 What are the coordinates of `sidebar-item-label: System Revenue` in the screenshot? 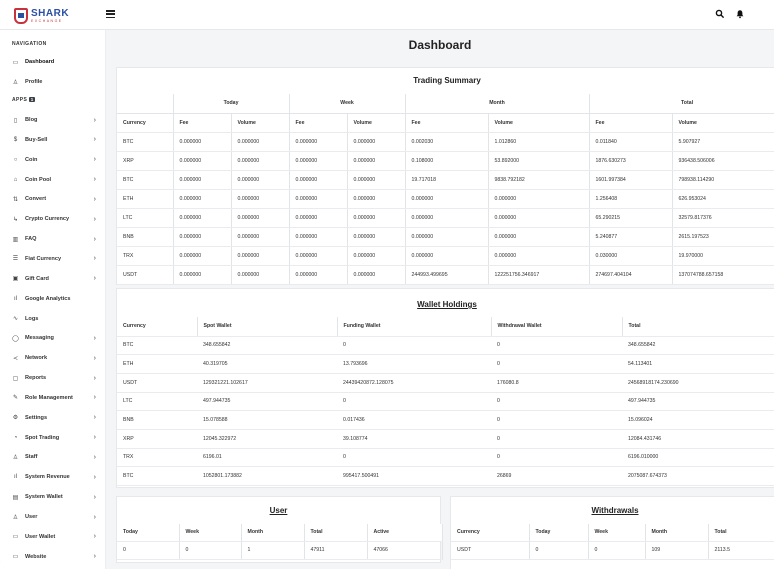 It's located at (47, 477).